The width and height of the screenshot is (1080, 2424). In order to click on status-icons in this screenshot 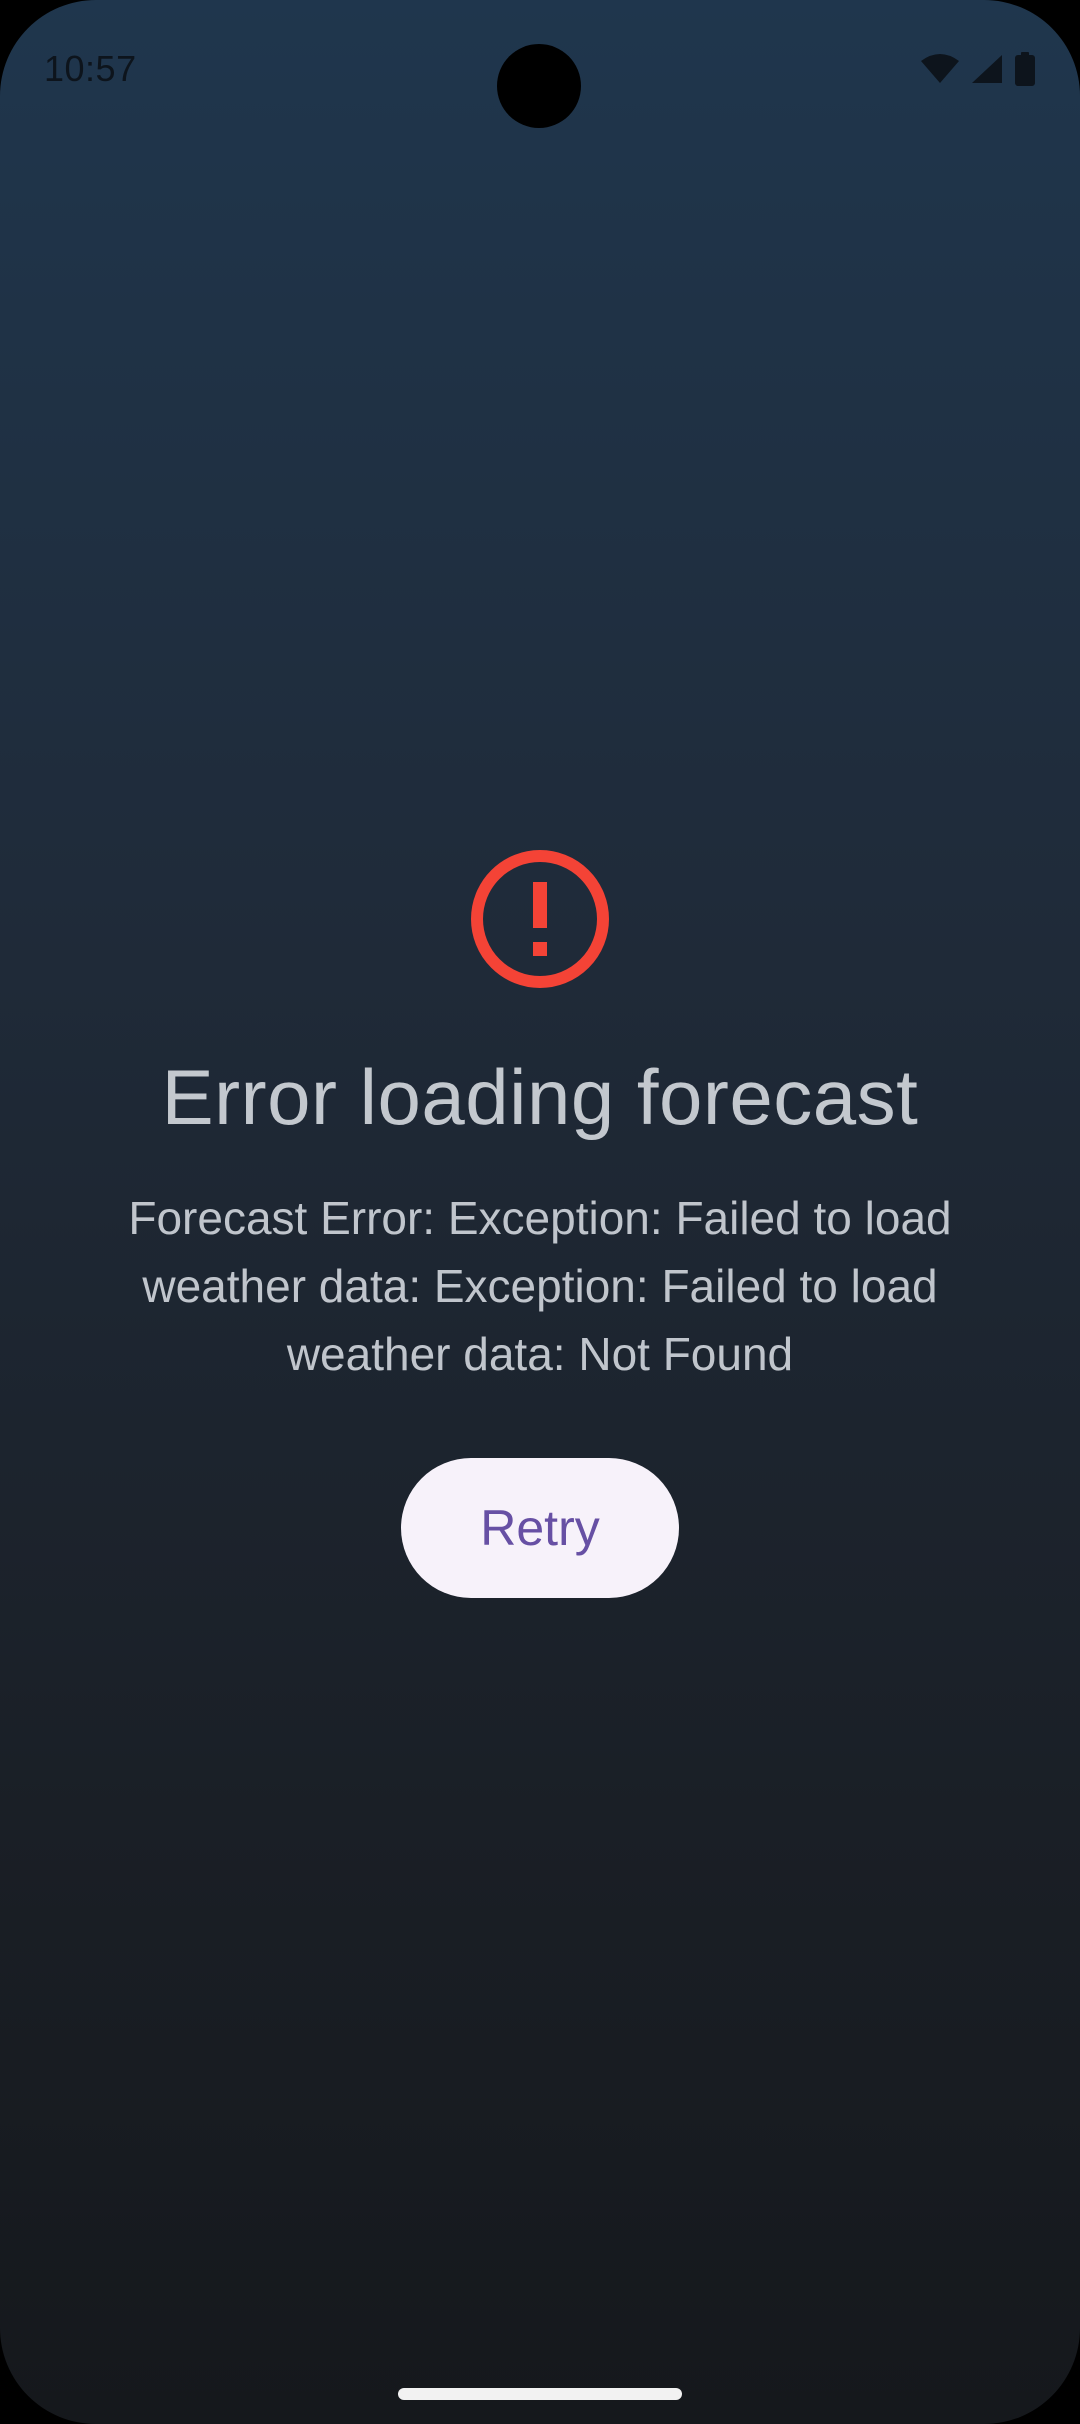, I will do `click(978, 69)`.